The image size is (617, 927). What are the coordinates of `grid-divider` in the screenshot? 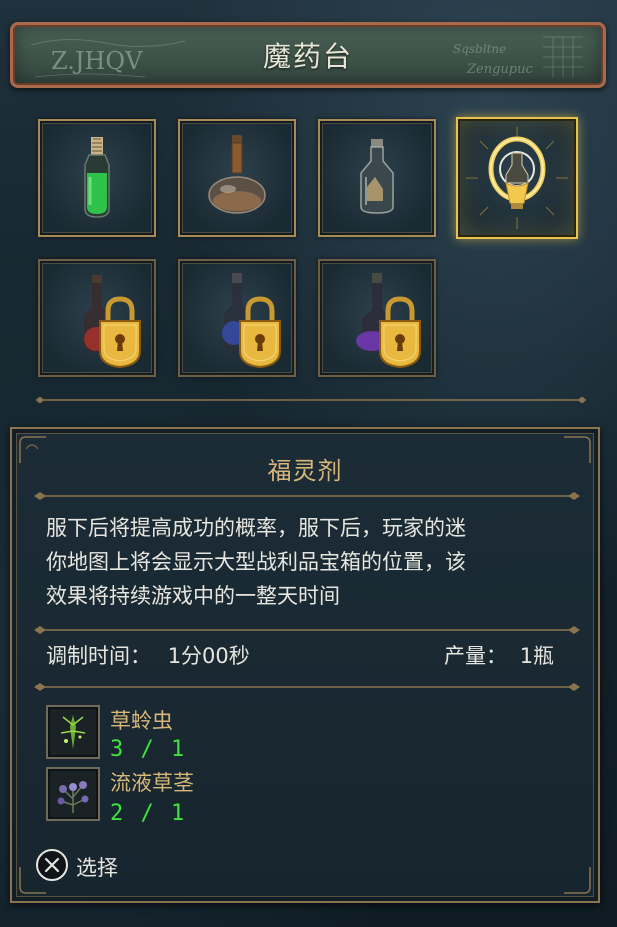 It's located at (311, 400).